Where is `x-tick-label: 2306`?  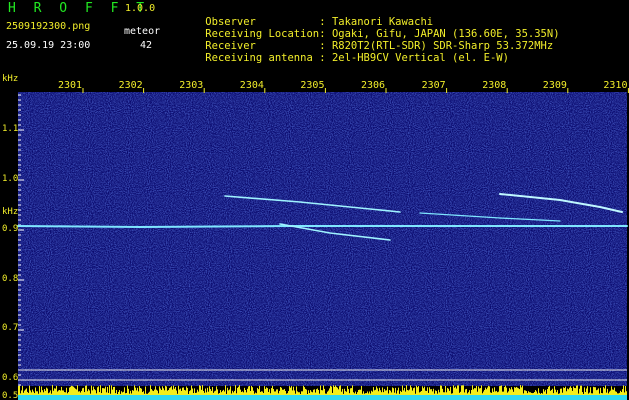 x-tick-label: 2306 is located at coordinates (373, 85).